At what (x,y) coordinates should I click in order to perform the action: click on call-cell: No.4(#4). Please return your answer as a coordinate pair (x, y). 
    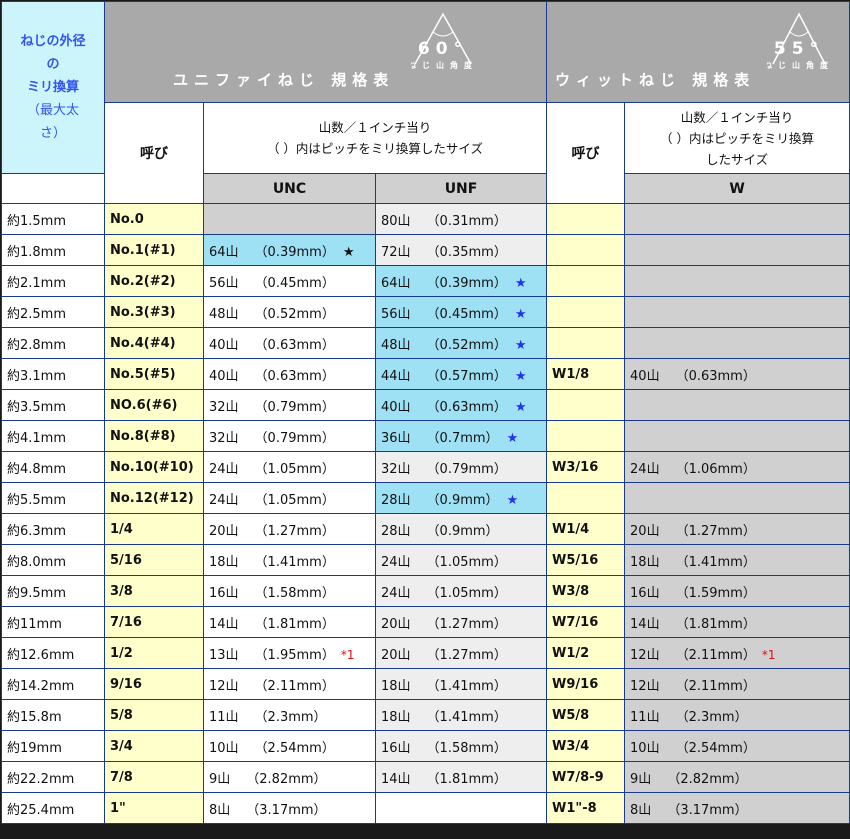
    Looking at the image, I should click on (154, 343).